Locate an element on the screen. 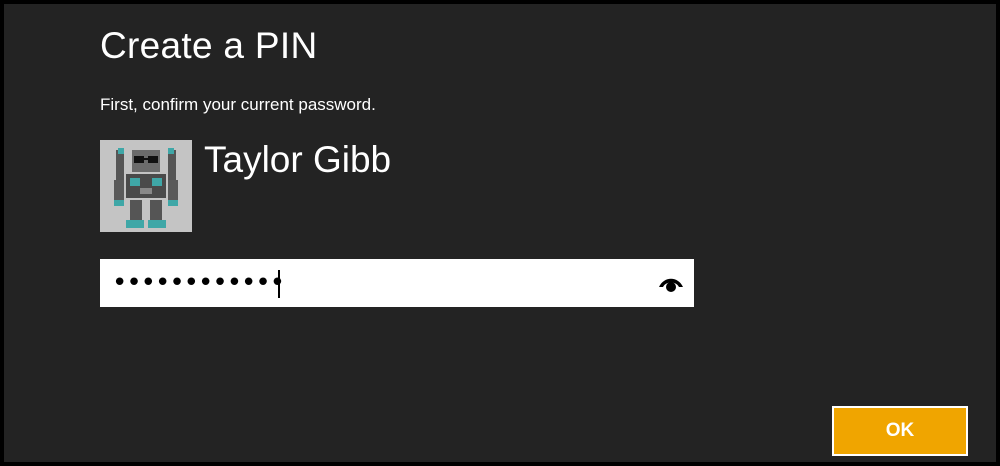 The image size is (1000, 466). robot-avatar-icon is located at coordinates (146, 186).